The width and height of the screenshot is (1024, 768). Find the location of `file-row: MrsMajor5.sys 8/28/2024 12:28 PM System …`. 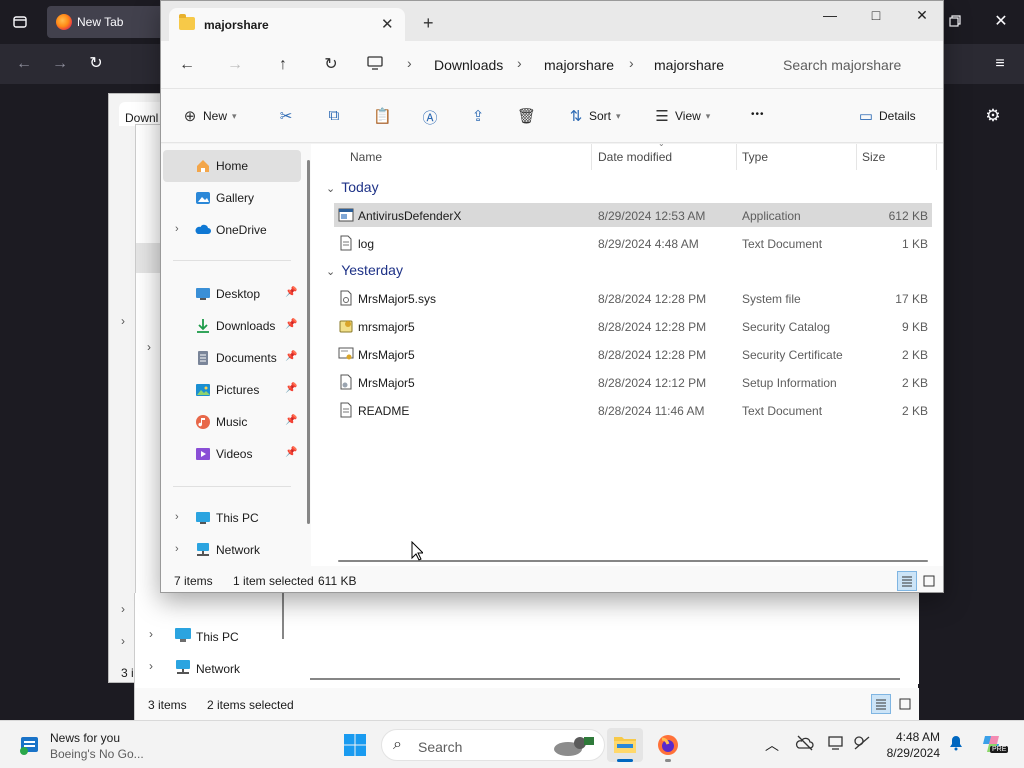

file-row: MrsMajor5.sys 8/28/2024 12:28 PM System … is located at coordinates (633, 298).